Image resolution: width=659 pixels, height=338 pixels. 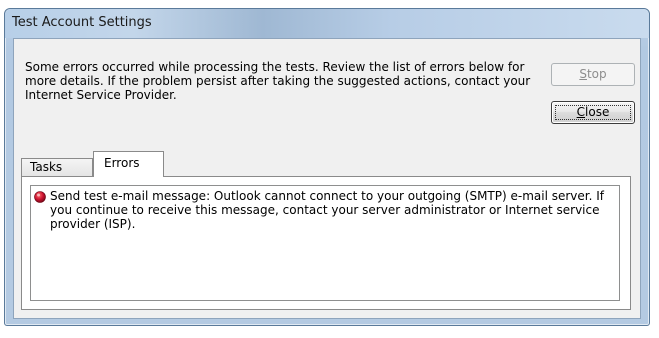 What do you see at coordinates (327, 23) in the screenshot?
I see `title-bar: Test Account Settings` at bounding box center [327, 23].